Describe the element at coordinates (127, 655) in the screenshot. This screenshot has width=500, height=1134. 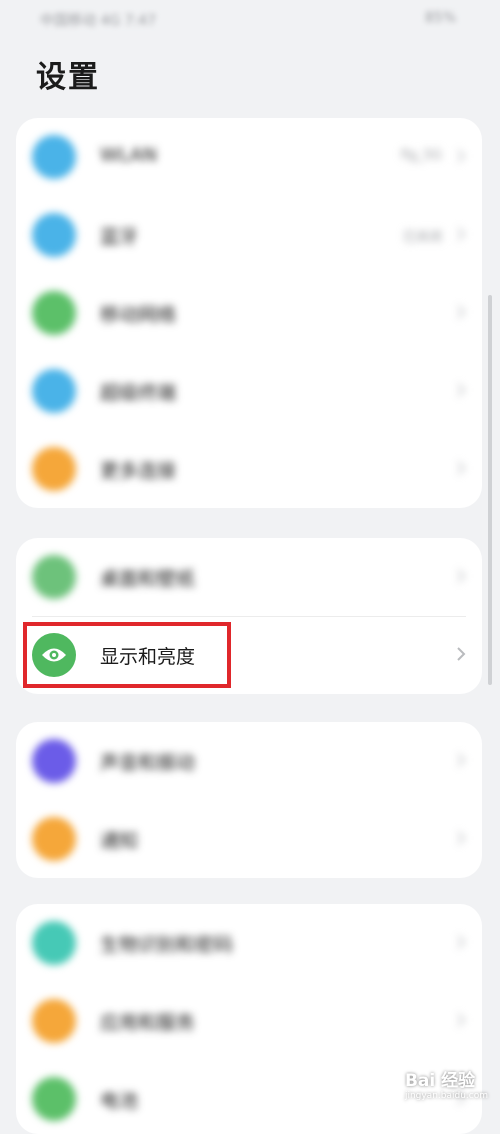
I see `highlight-box` at that location.